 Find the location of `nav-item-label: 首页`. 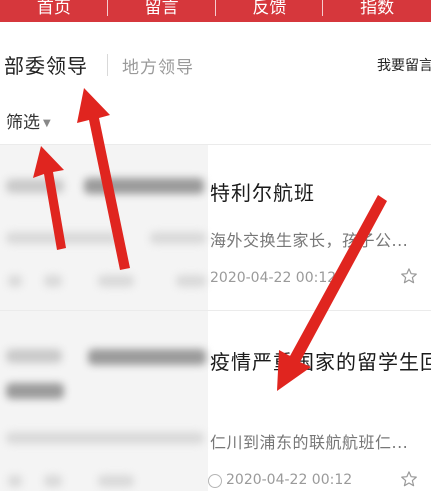

nav-item-label: 首页 is located at coordinates (53, 9).